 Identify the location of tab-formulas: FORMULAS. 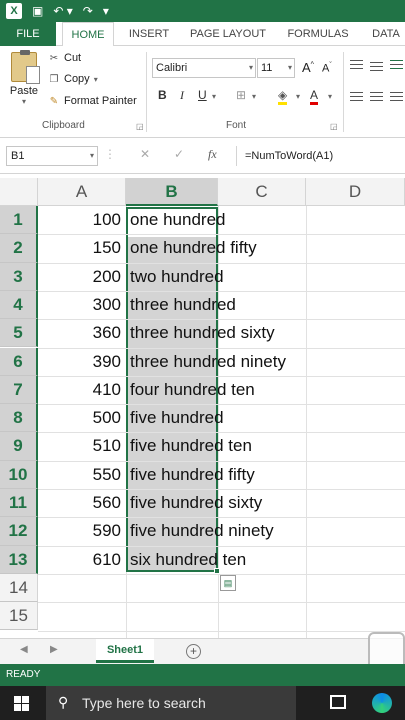
(318, 34).